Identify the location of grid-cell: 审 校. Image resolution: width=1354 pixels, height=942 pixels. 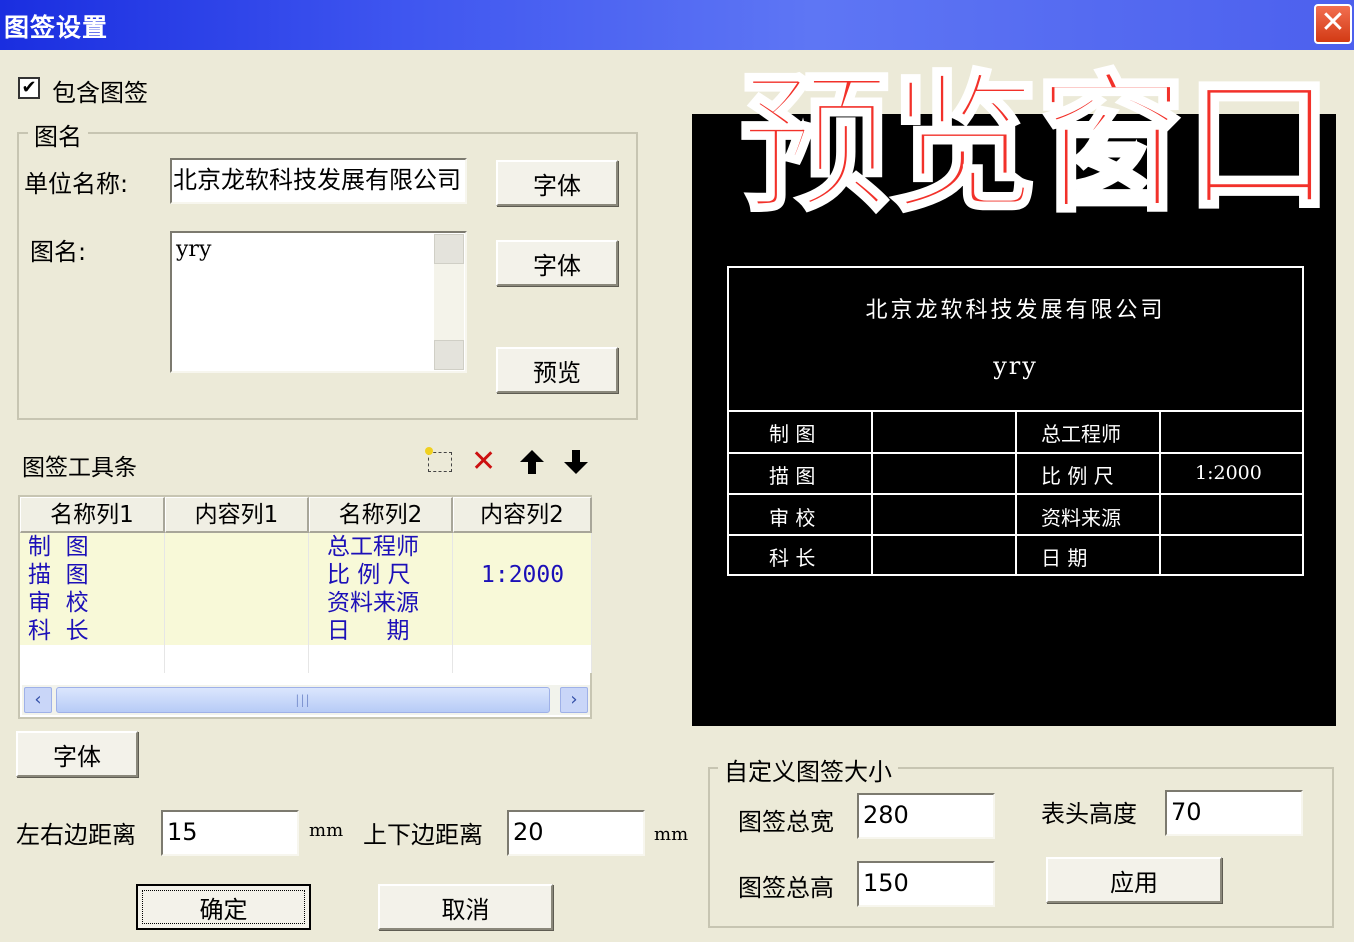
(92, 603).